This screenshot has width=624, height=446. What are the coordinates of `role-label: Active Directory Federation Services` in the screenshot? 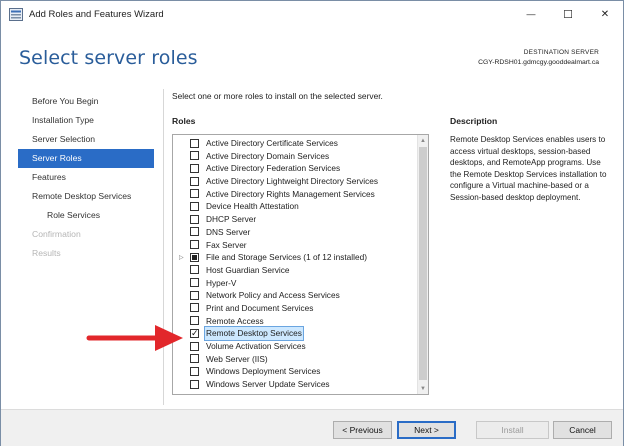 It's located at (273, 168).